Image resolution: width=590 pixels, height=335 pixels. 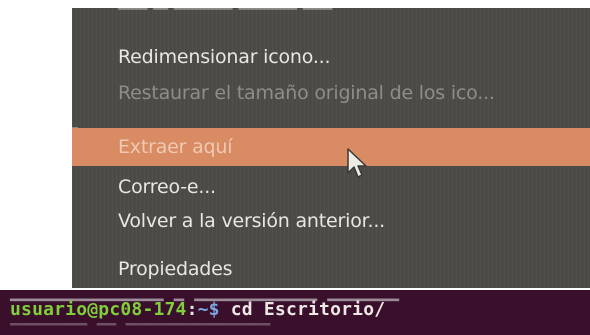 I want to click on terminal-prompt-user: usuario@pc08-174, so click(x=98, y=309).